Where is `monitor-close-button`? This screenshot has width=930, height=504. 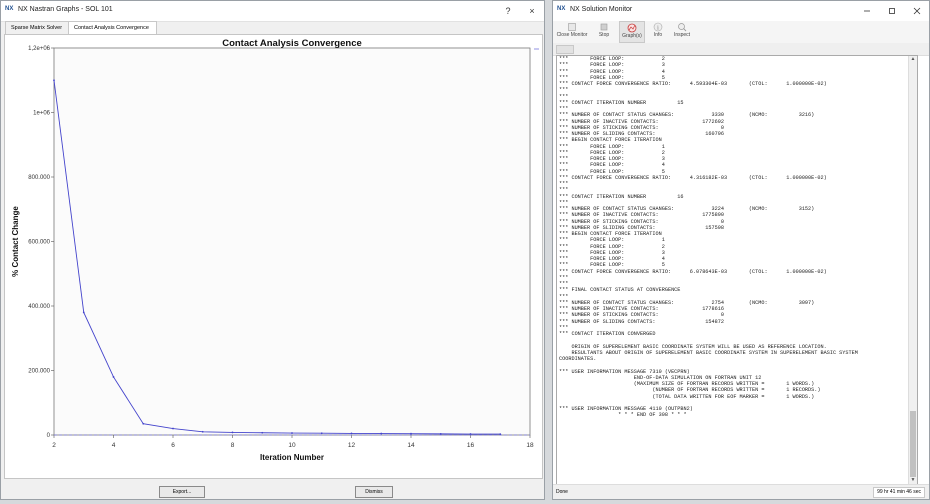
monitor-close-button is located at coordinates (917, 11).